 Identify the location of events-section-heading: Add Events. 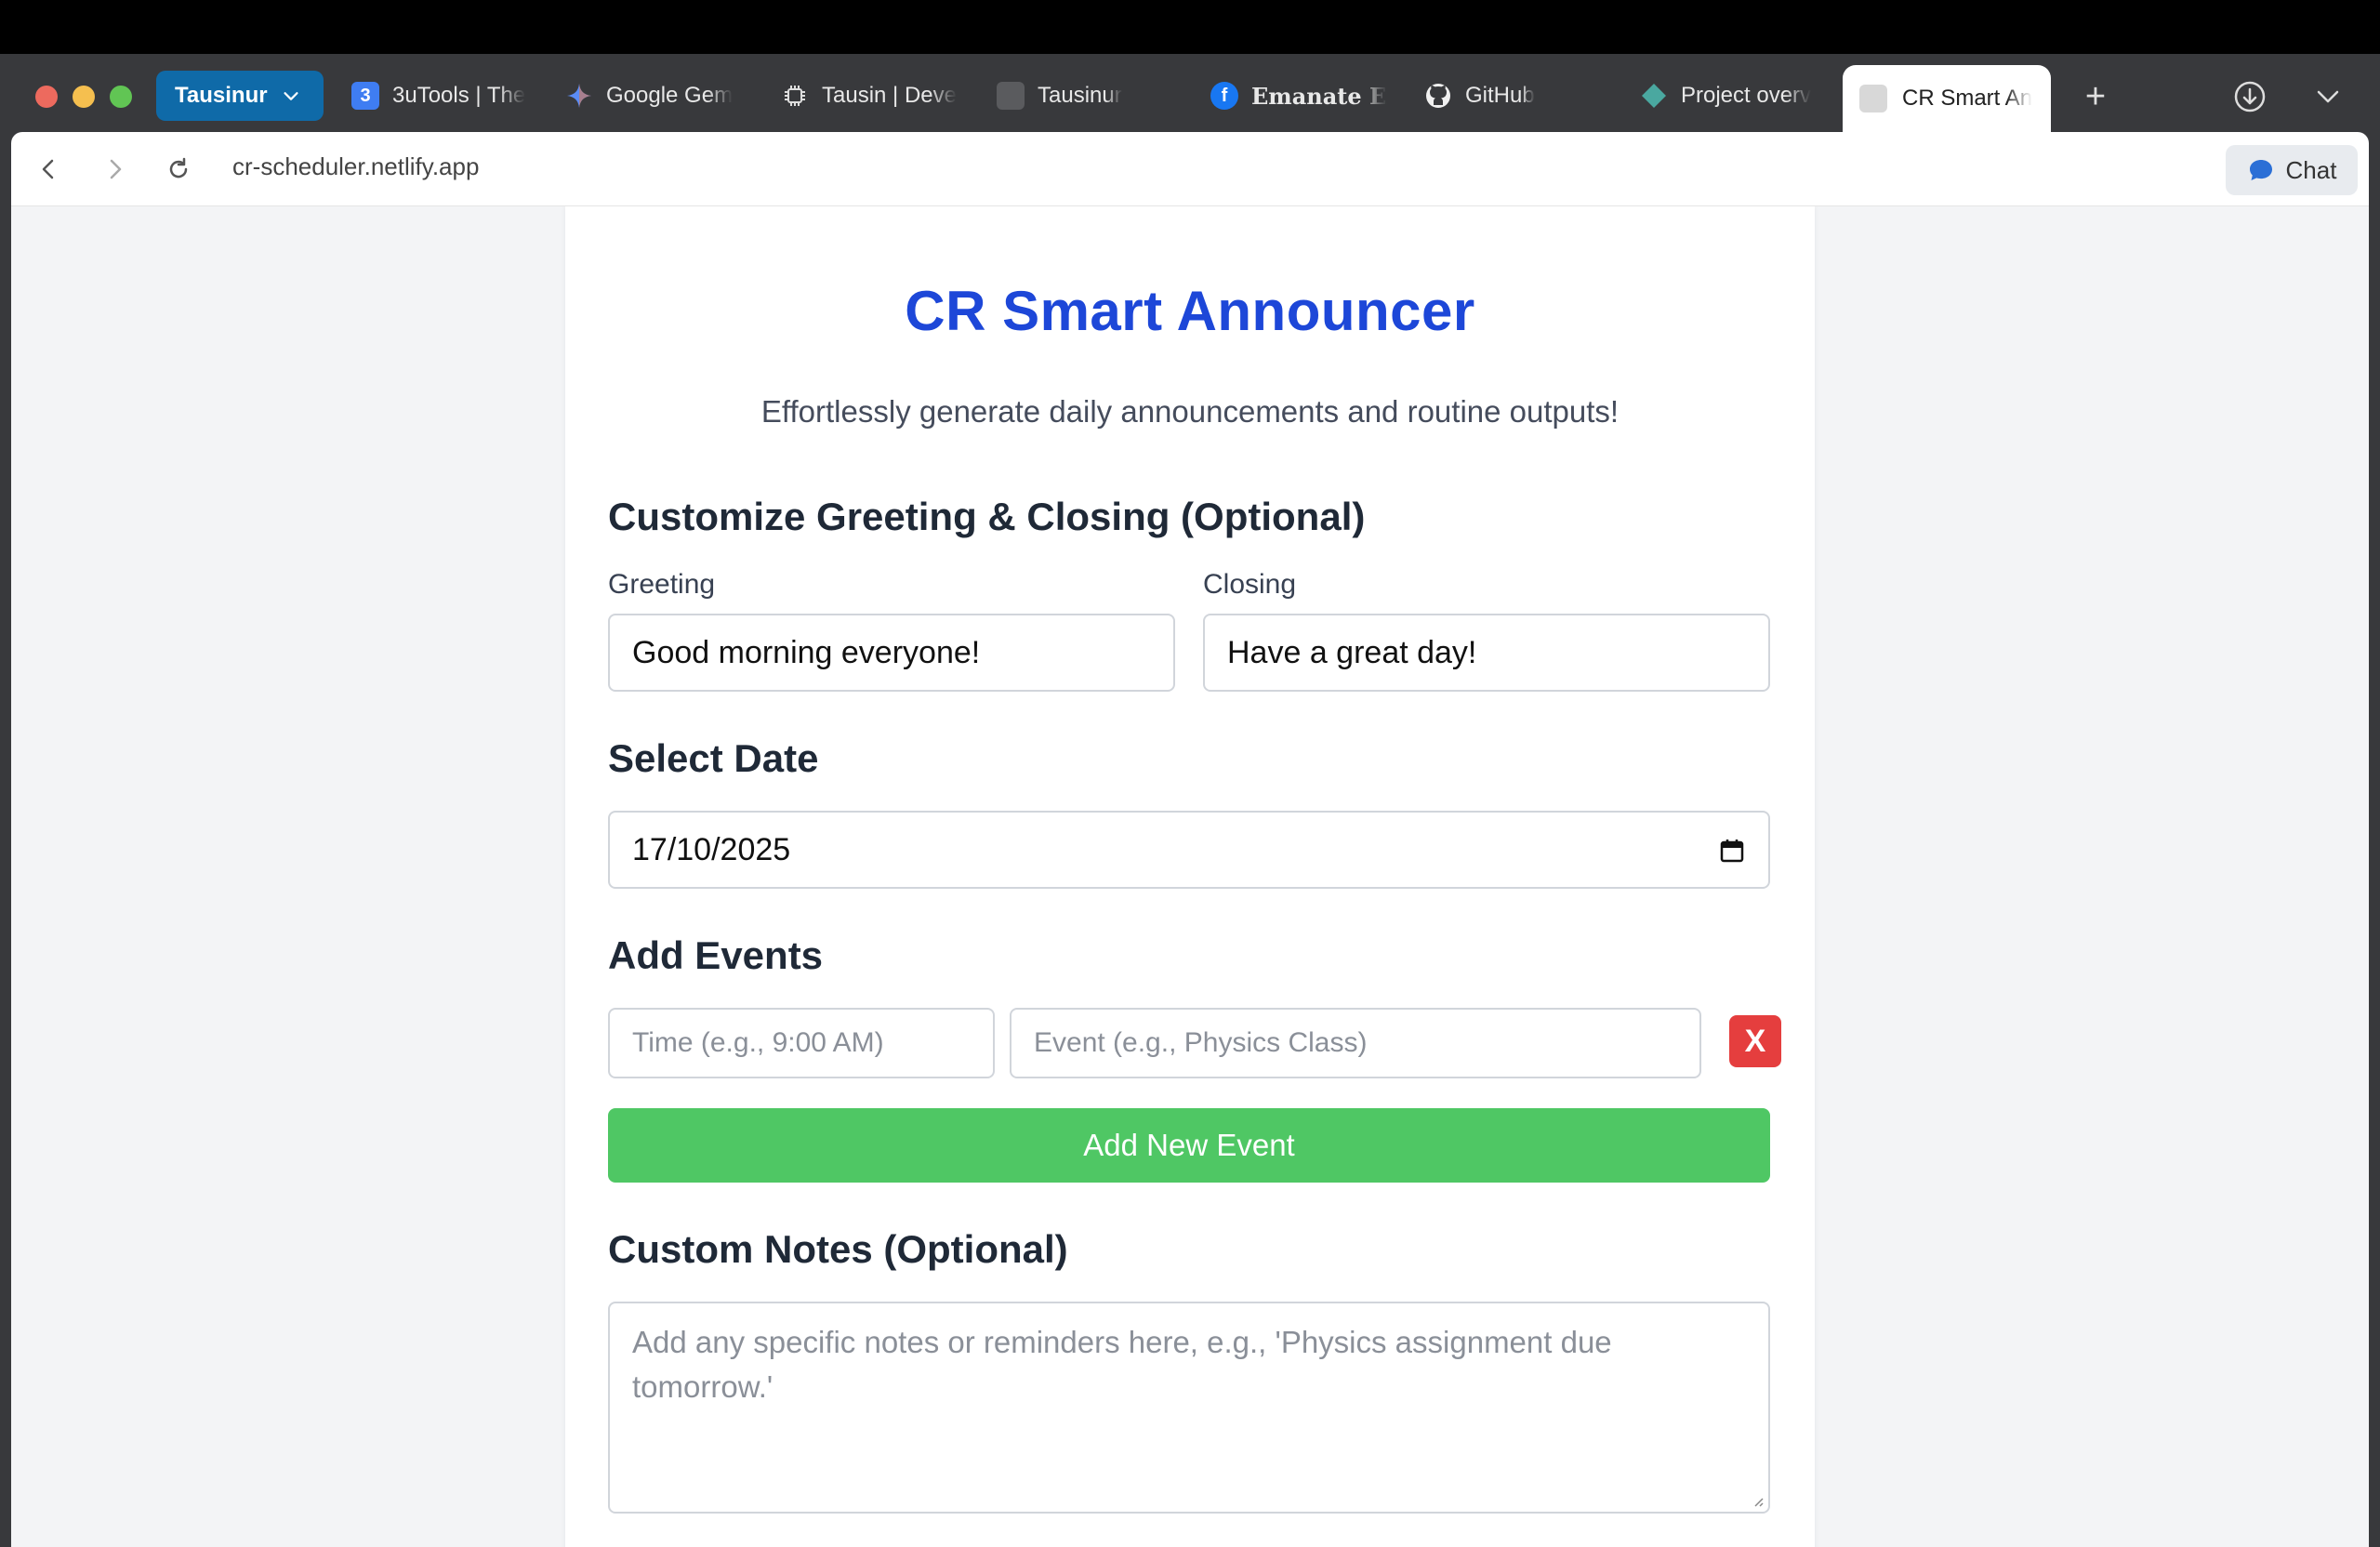
(716, 955).